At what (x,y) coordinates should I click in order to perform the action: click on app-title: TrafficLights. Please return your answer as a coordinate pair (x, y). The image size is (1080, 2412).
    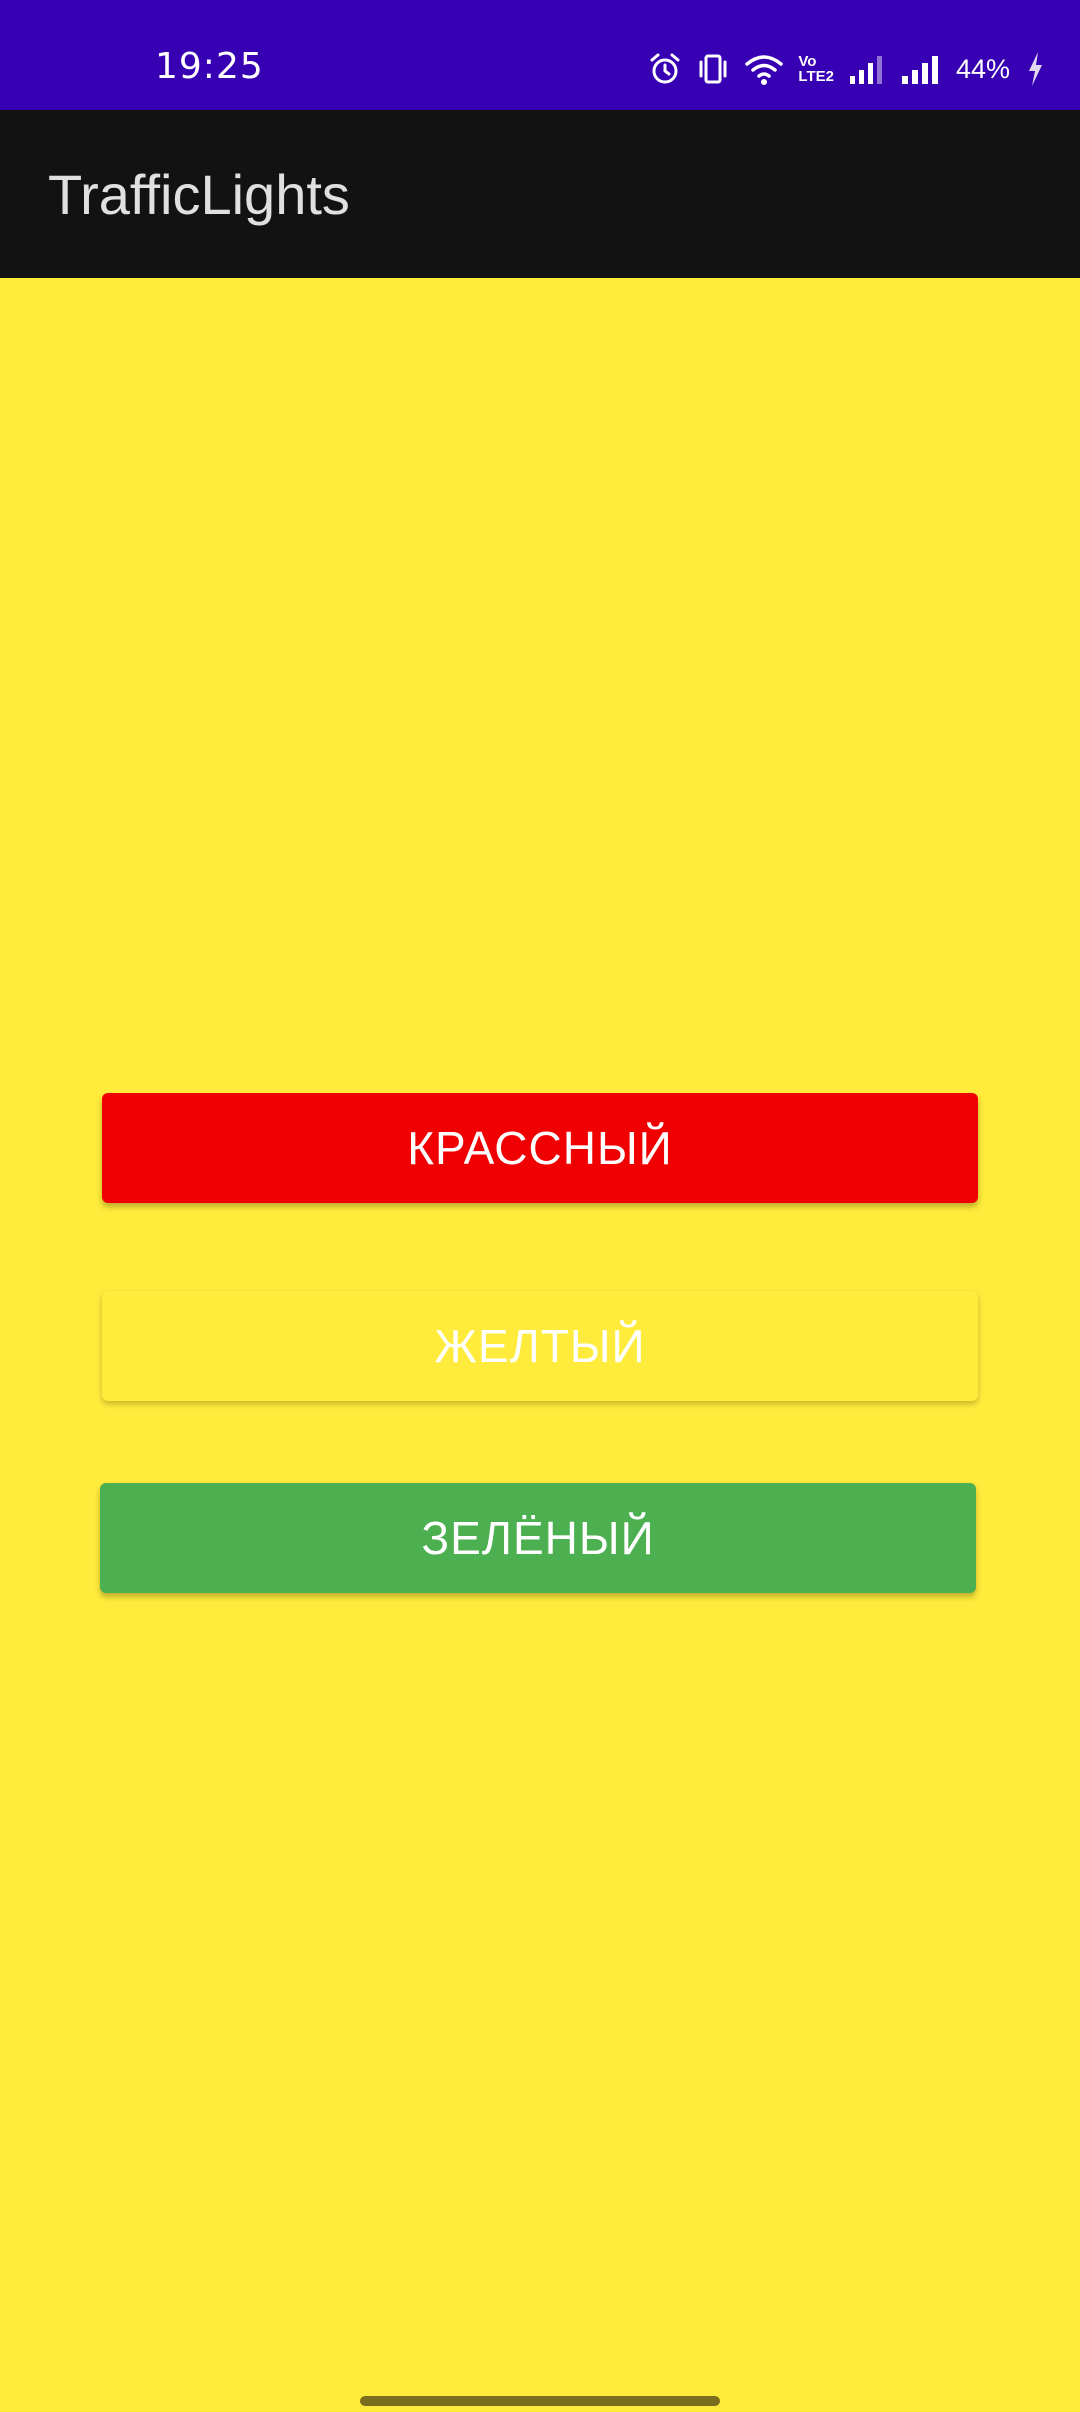
    Looking at the image, I should click on (199, 194).